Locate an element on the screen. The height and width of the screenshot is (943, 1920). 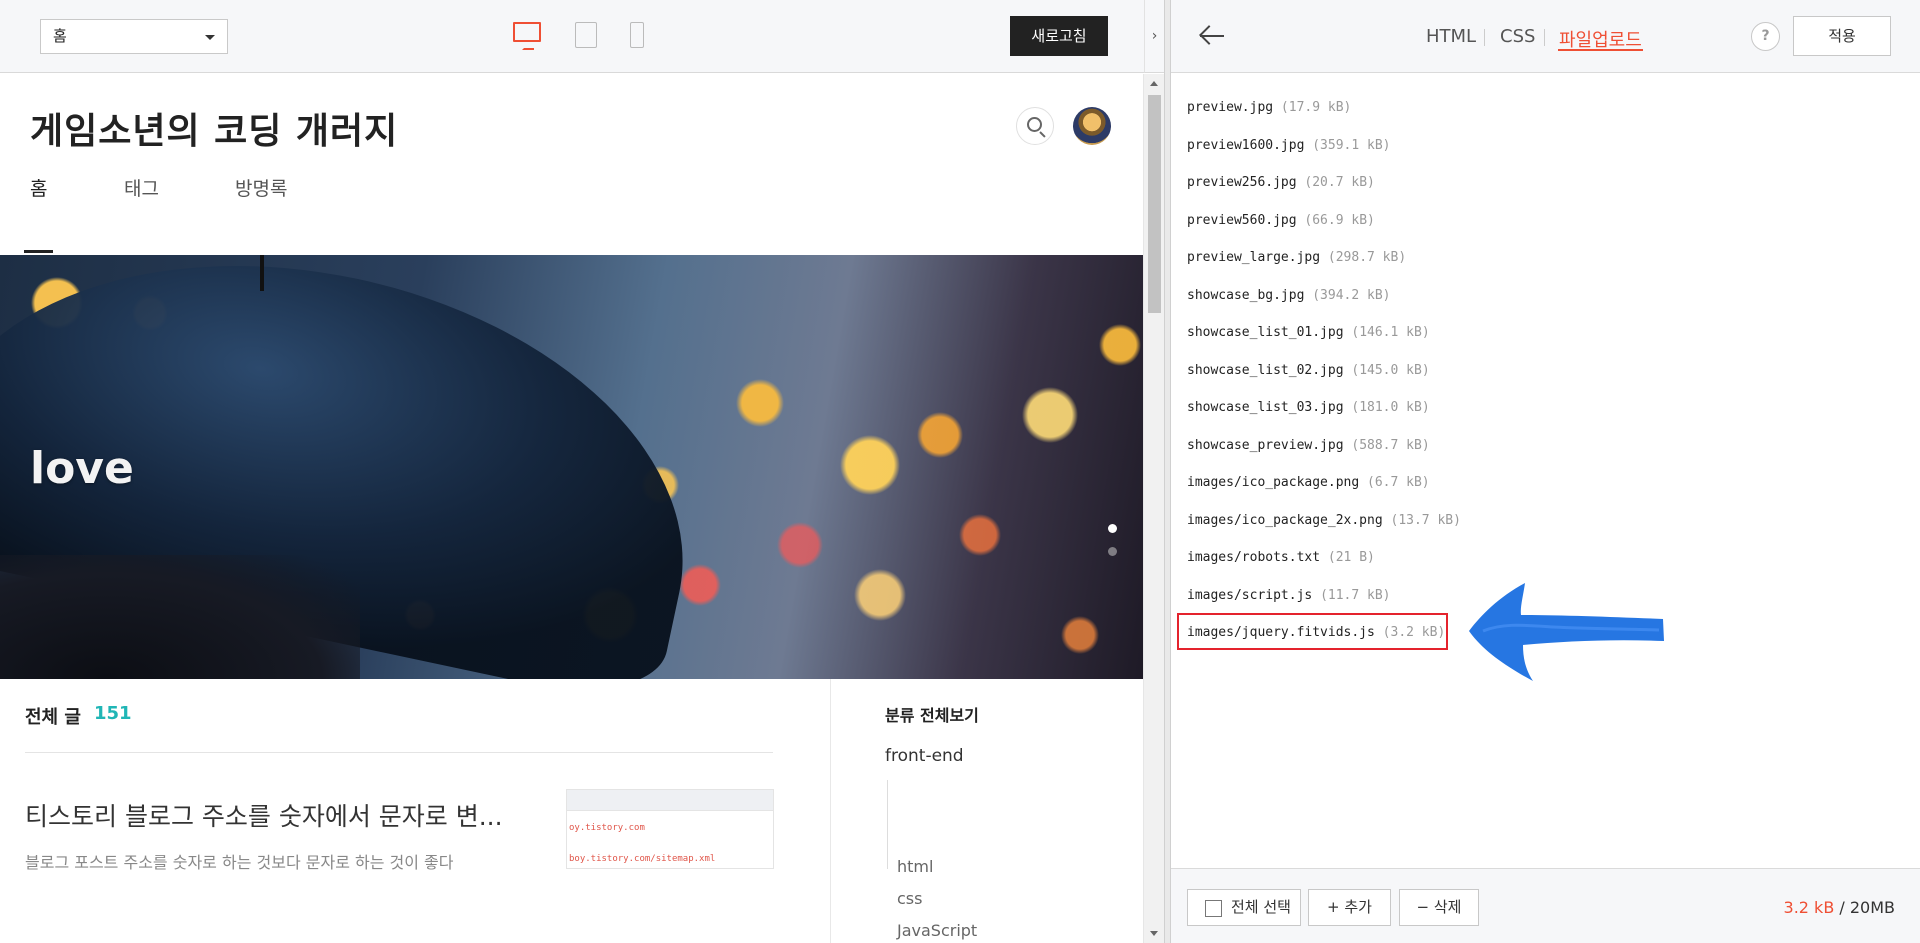
category-item-javascript: JavaScript is located at coordinates (937, 930).